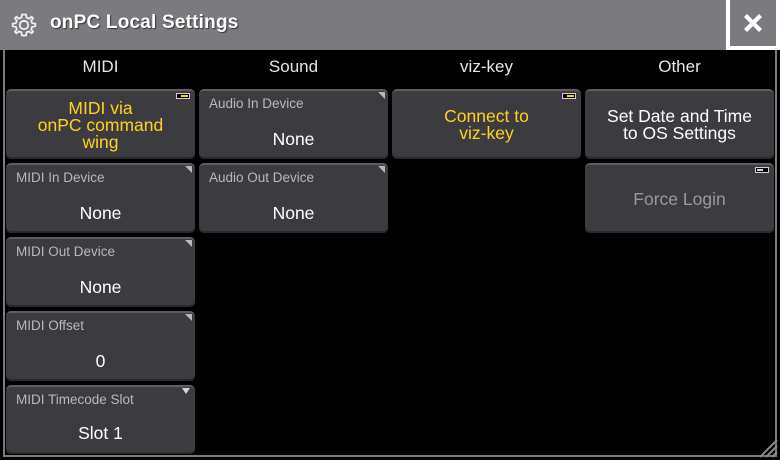 Image resolution: width=780 pixels, height=460 pixels. I want to click on chevron-down-icon, so click(186, 391).